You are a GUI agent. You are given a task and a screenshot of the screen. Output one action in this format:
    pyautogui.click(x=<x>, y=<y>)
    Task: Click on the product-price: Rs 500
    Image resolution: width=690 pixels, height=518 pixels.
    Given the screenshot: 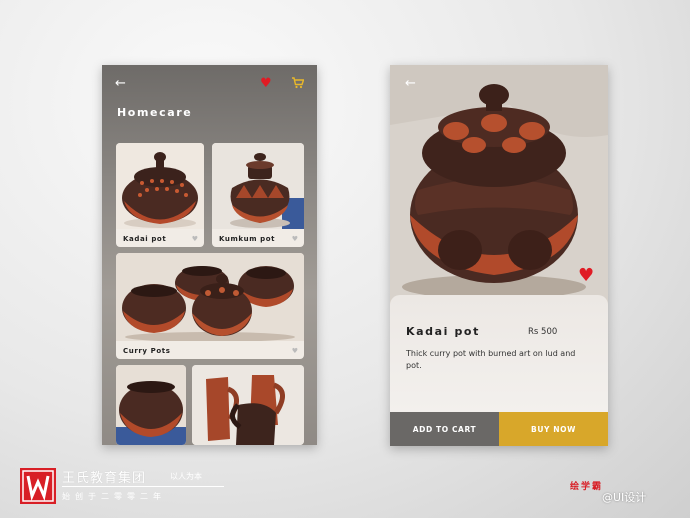 What is the action you would take?
    pyautogui.click(x=543, y=332)
    